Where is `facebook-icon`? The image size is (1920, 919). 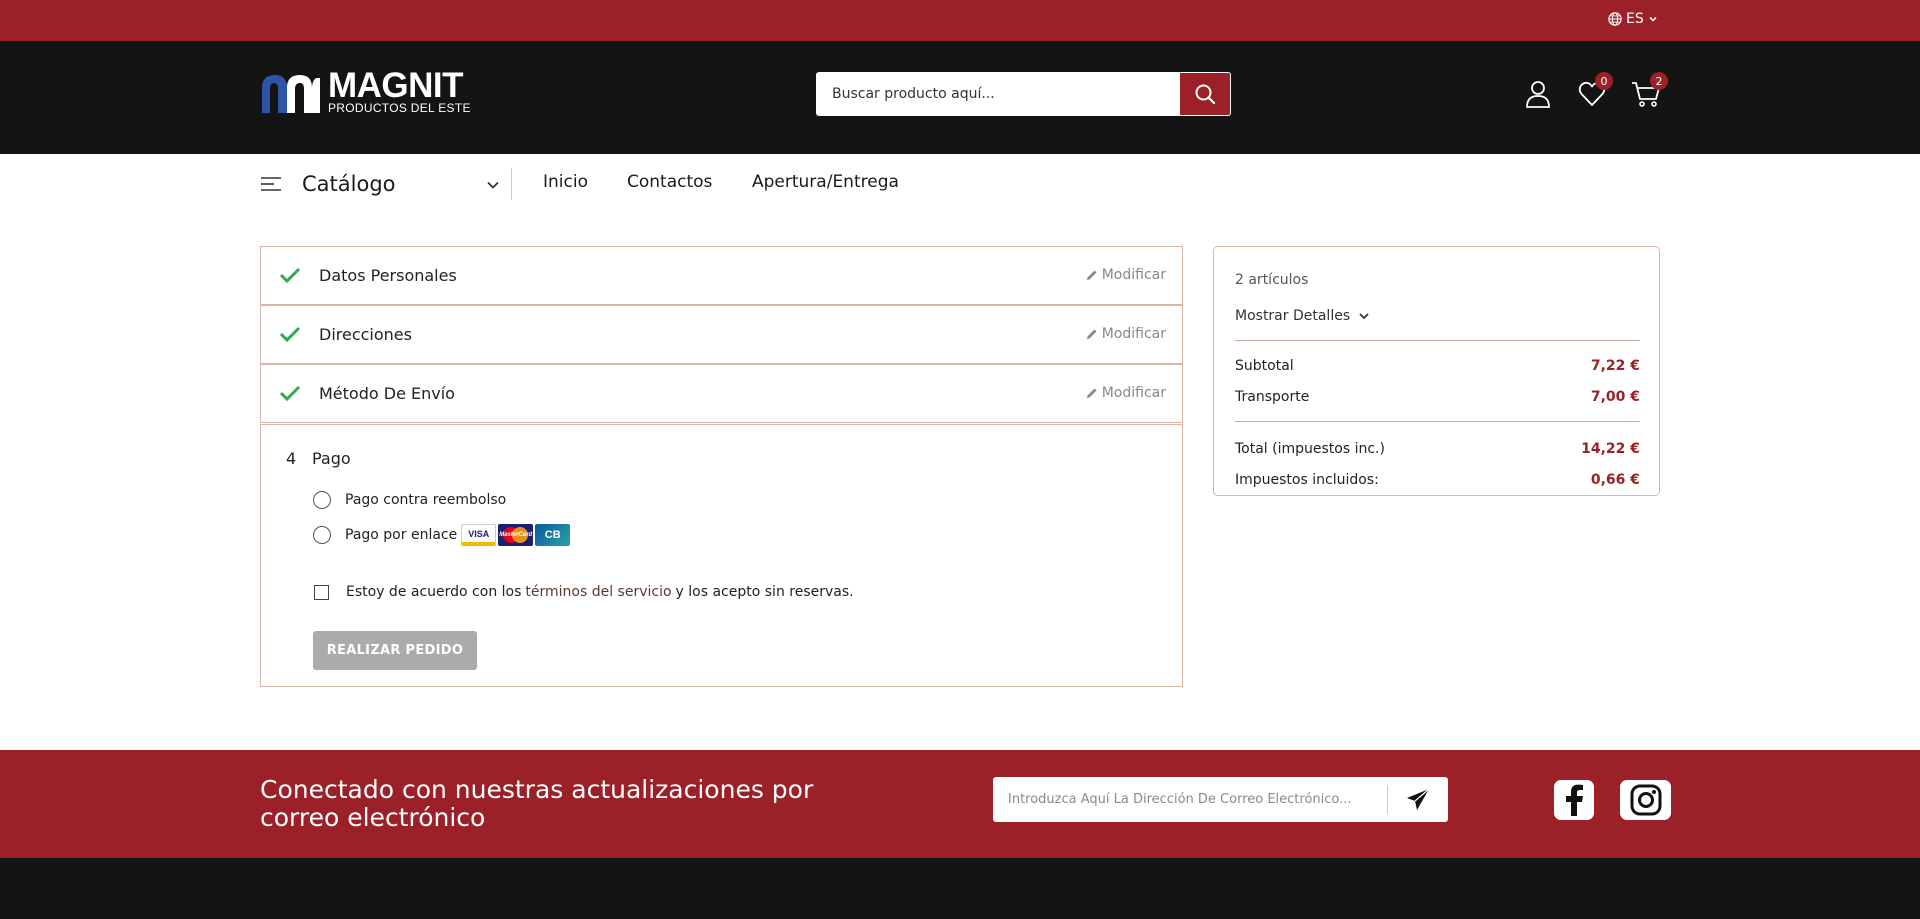
facebook-icon is located at coordinates (1574, 800).